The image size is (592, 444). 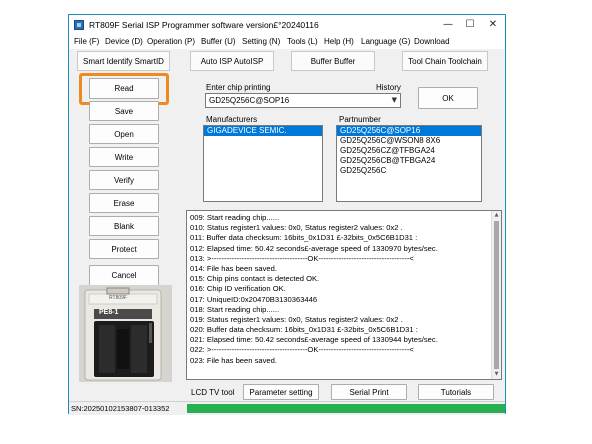 What do you see at coordinates (249, 100) in the screenshot?
I see `chip-value: GD25Q256C@SOP16` at bounding box center [249, 100].